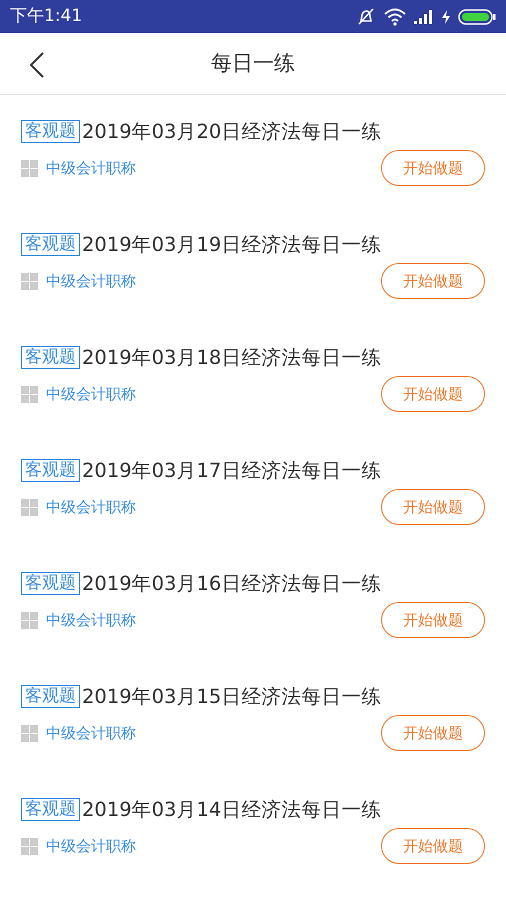 The image size is (506, 900). What do you see at coordinates (446, 17) in the screenshot?
I see `charging-icon` at bounding box center [446, 17].